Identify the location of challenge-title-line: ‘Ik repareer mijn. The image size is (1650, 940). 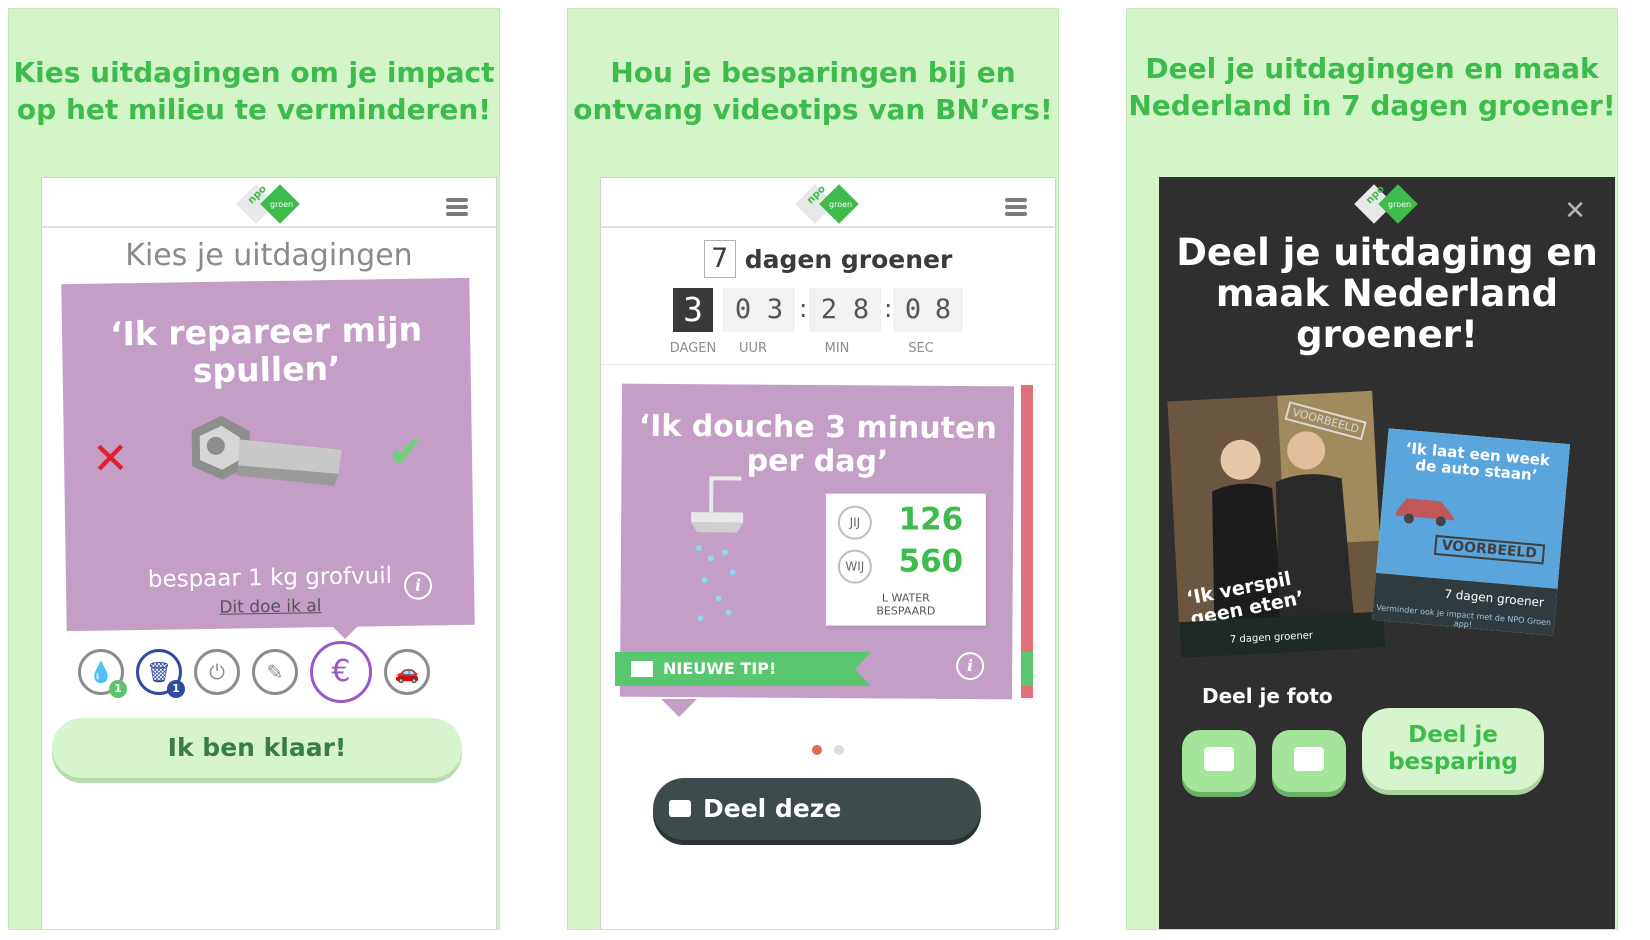
(266, 331).